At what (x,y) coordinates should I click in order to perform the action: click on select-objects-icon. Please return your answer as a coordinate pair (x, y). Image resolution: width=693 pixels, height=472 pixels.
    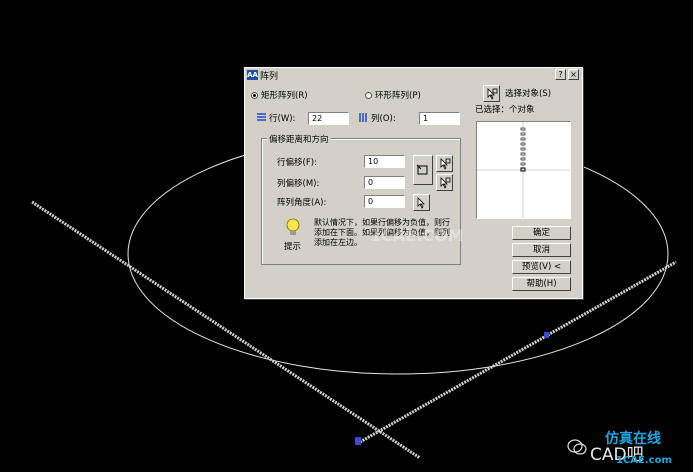
    Looking at the image, I should click on (492, 94).